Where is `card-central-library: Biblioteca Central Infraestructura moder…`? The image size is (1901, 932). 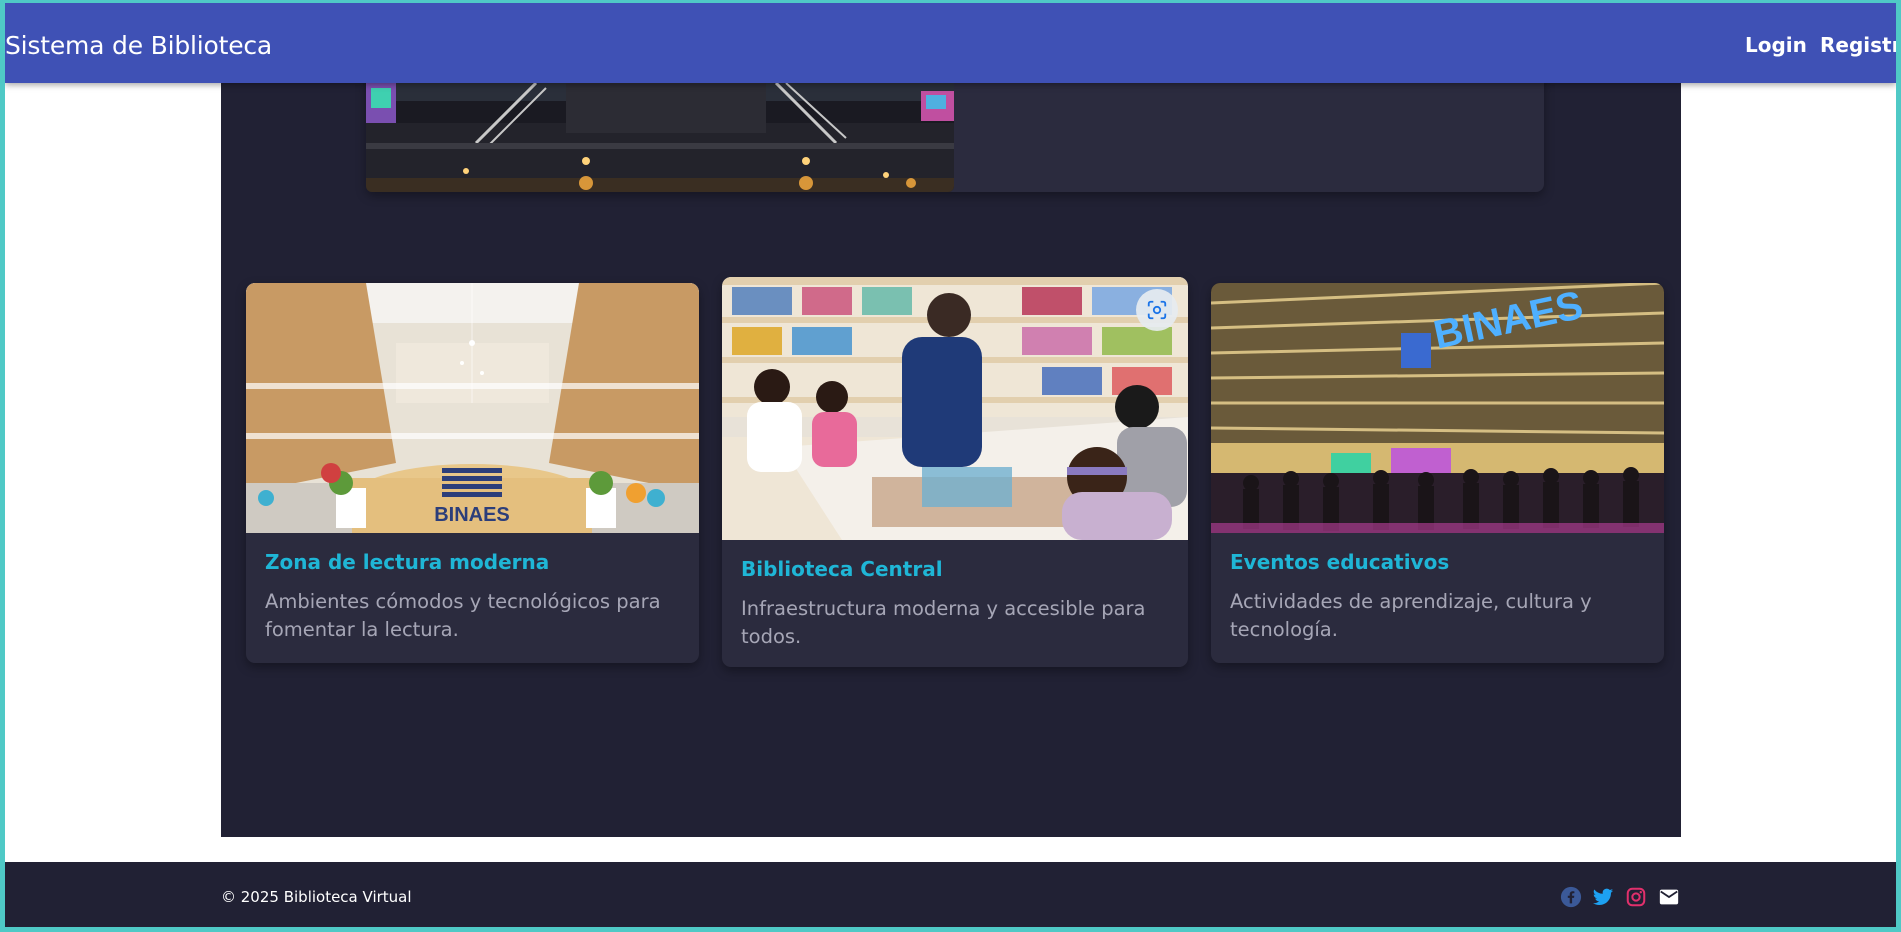
card-central-library: Biblioteca Central Infraestructura moder… is located at coordinates (955, 472).